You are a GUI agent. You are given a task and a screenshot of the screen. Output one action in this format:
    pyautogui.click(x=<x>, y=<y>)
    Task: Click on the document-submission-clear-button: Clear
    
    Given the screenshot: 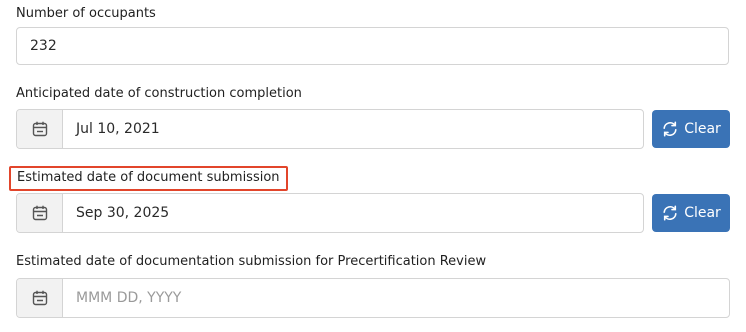 What is the action you would take?
    pyautogui.click(x=691, y=213)
    